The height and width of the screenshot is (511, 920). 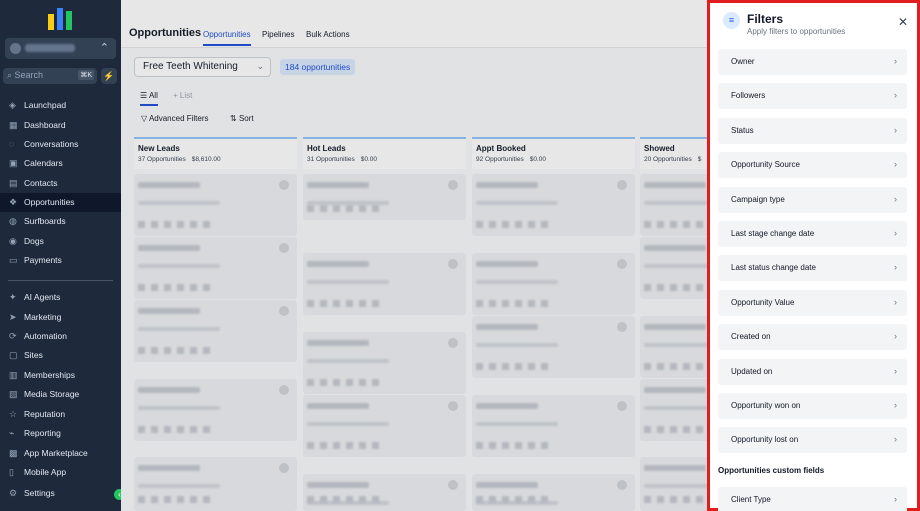 I want to click on filter-last-stage-change-date: Last stage change date ›, so click(x=812, y=234).